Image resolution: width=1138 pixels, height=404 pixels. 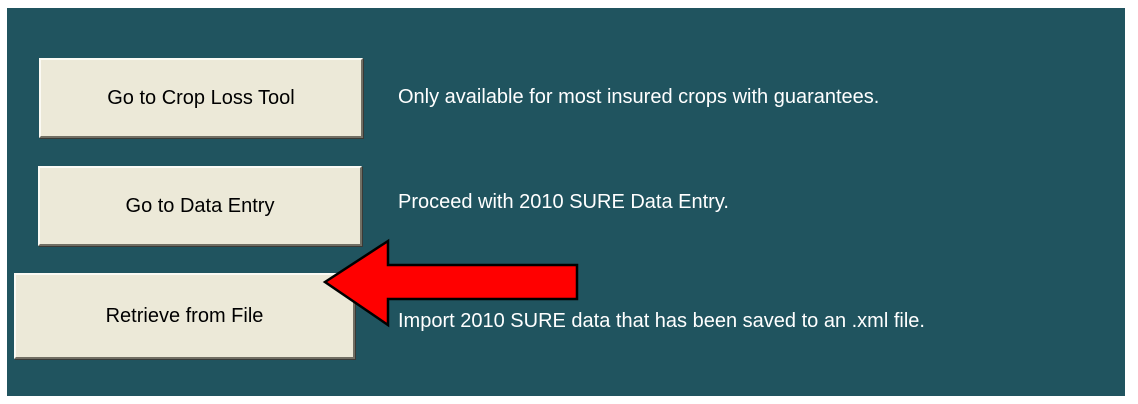 I want to click on data-entry-button-label: Go to Data Entry, so click(x=200, y=205).